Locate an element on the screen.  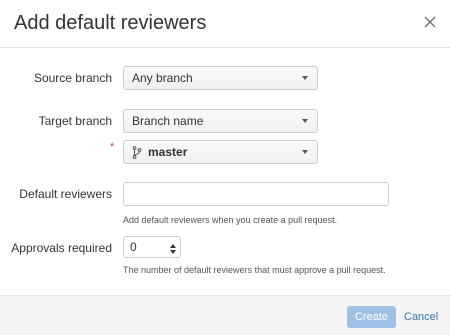
dialog-footer: Create Cancel is located at coordinates (225, 315).